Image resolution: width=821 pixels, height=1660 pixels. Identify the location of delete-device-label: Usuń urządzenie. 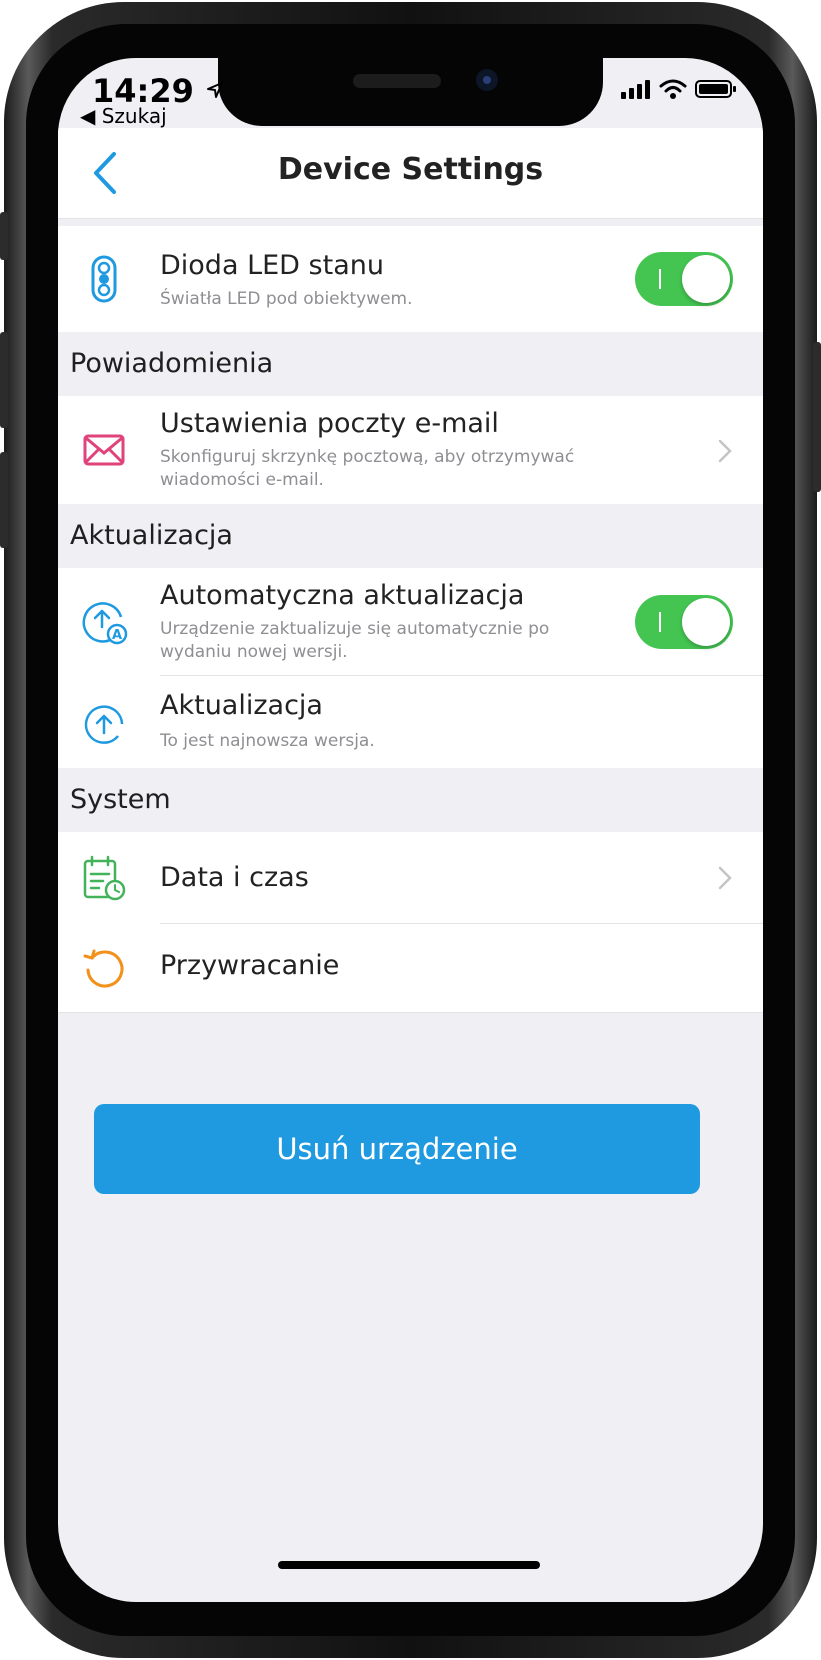
(397, 1149).